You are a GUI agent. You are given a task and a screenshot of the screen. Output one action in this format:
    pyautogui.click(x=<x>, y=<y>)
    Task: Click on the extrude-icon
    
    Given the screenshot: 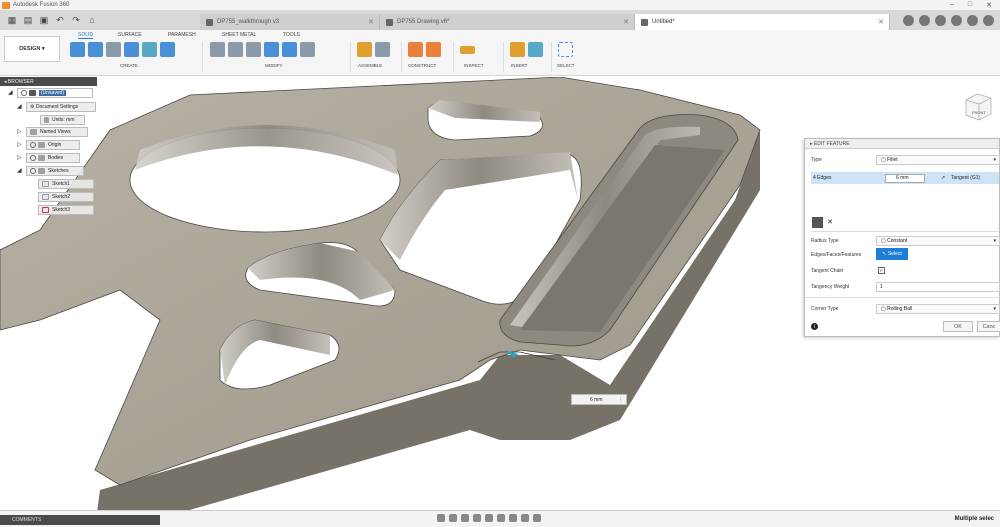 What is the action you would take?
    pyautogui.click(x=95, y=49)
    